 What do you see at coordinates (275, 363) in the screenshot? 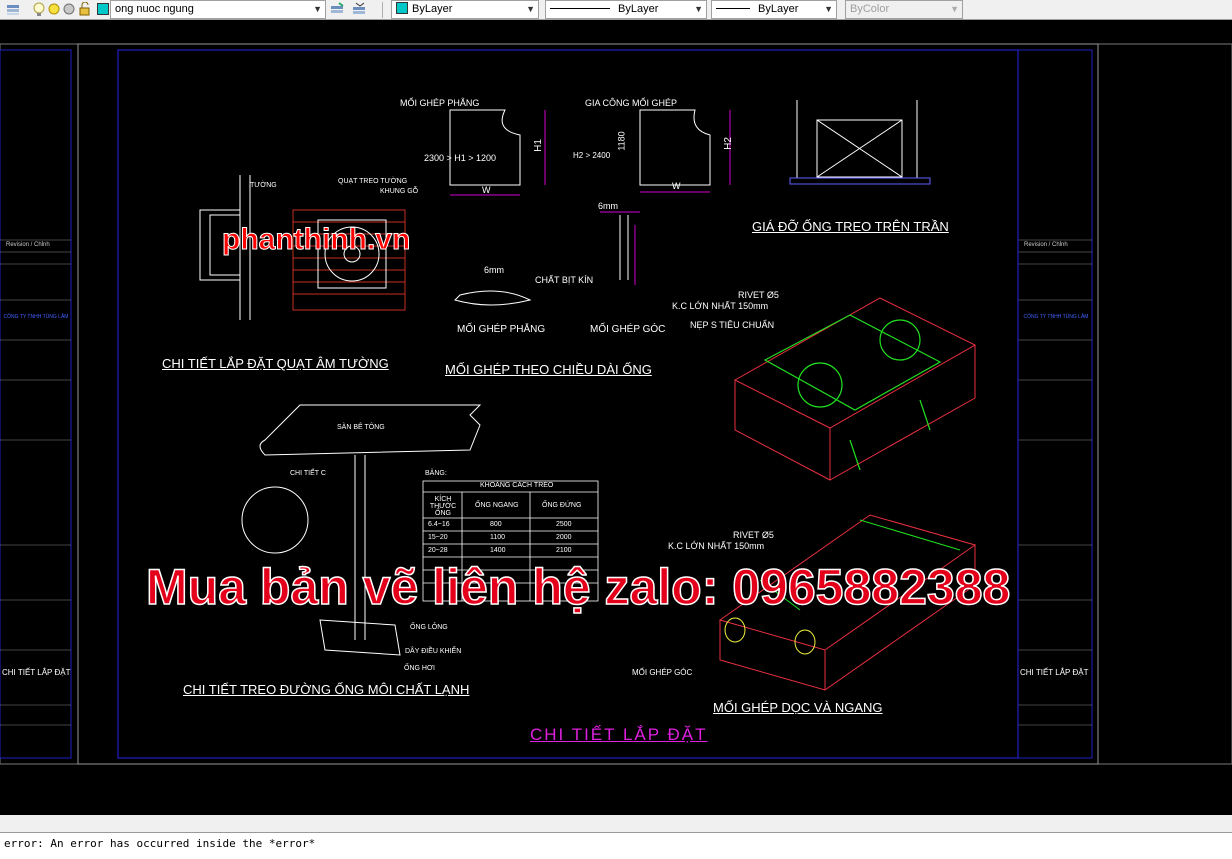
I see `detail-fan-title: CHI TIẾT LẮP ĐẶT QUẠT ÂM TƯỜNG` at bounding box center [275, 363].